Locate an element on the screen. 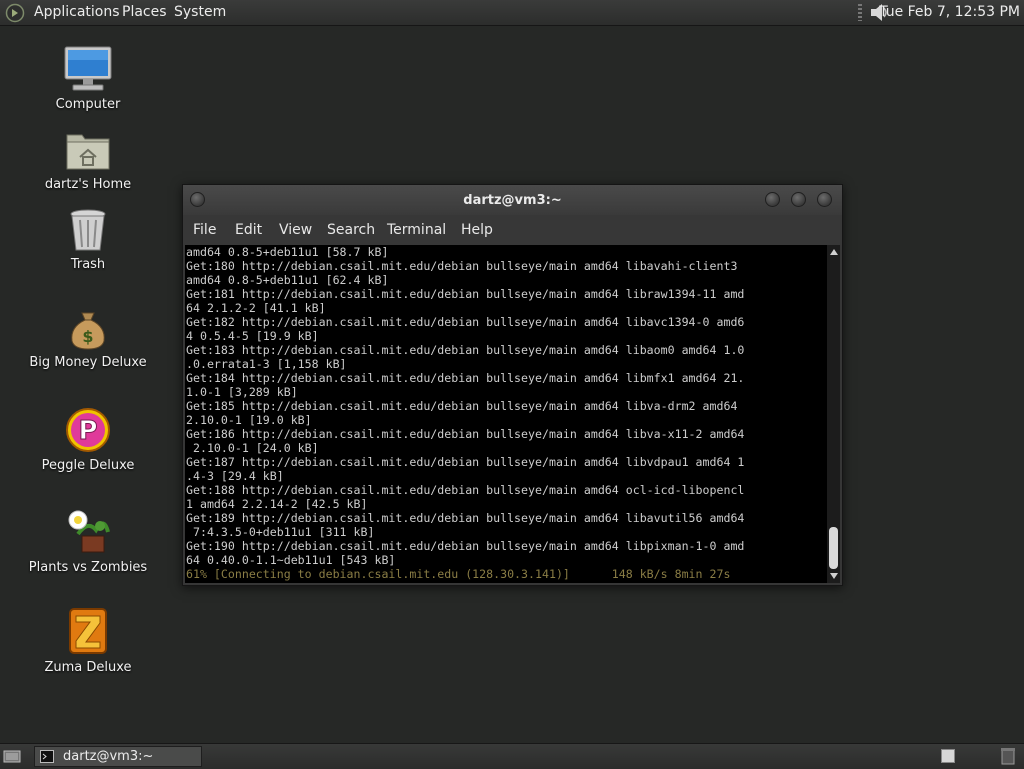 Image resolution: width=1024 pixels, height=769 pixels. home-folder-icon is located at coordinates (88, 152).